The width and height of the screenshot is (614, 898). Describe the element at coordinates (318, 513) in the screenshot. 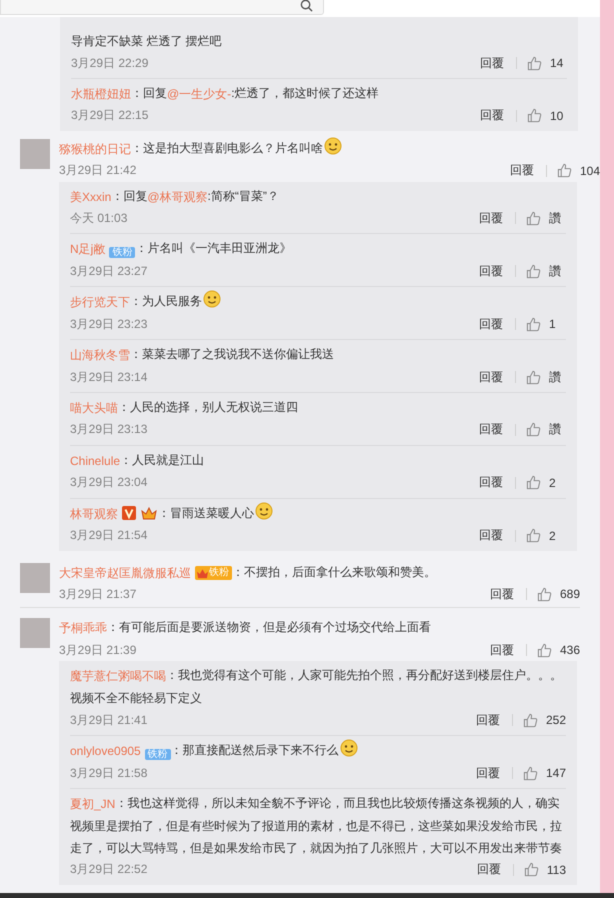

I see `comment-text: 林哥观察 ：冒雨送菜暖人心` at that location.